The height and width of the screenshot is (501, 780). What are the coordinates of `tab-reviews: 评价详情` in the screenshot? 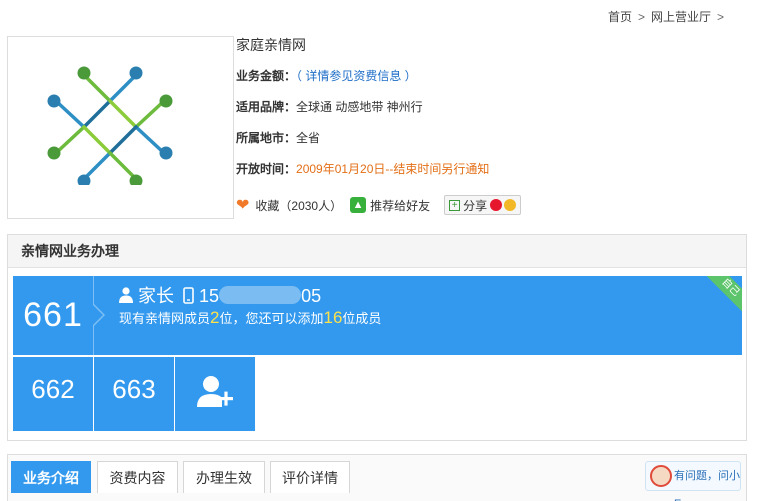 It's located at (310, 477).